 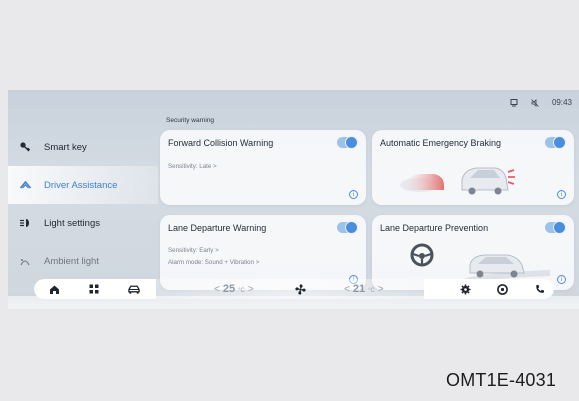 I want to click on sidebar-item-smart-key: Smart key, so click(x=83, y=147).